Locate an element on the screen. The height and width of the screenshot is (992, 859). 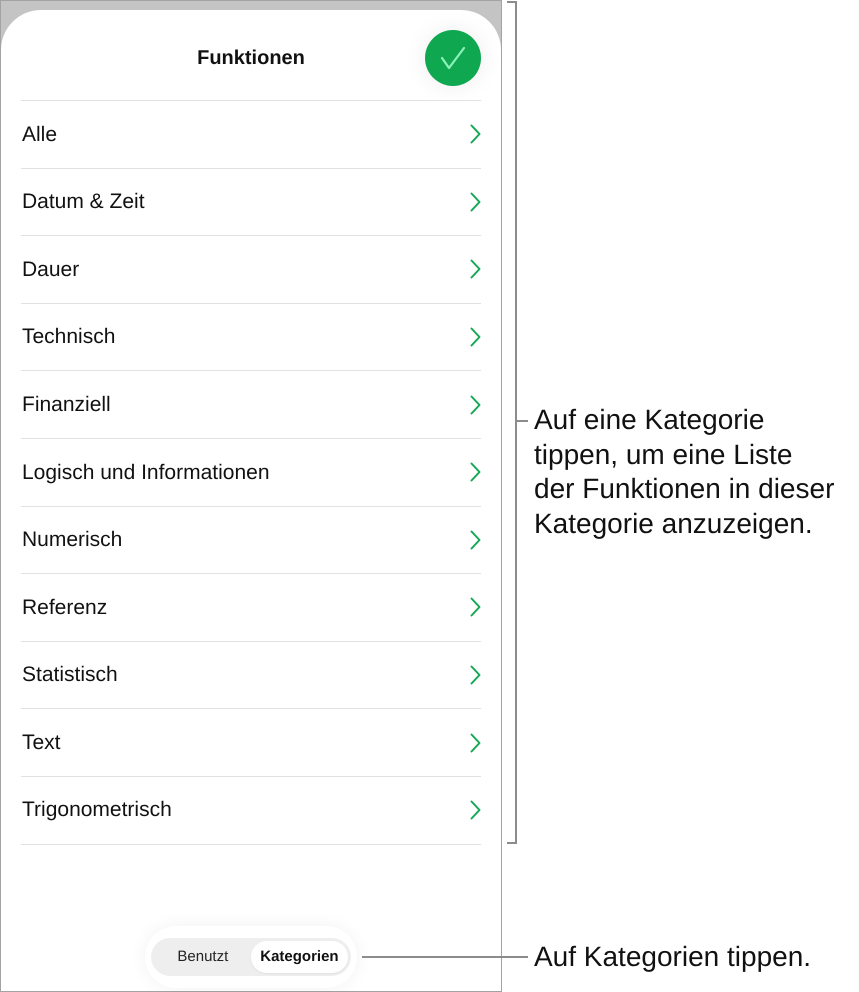
category-item: Alle is located at coordinates (251, 135).